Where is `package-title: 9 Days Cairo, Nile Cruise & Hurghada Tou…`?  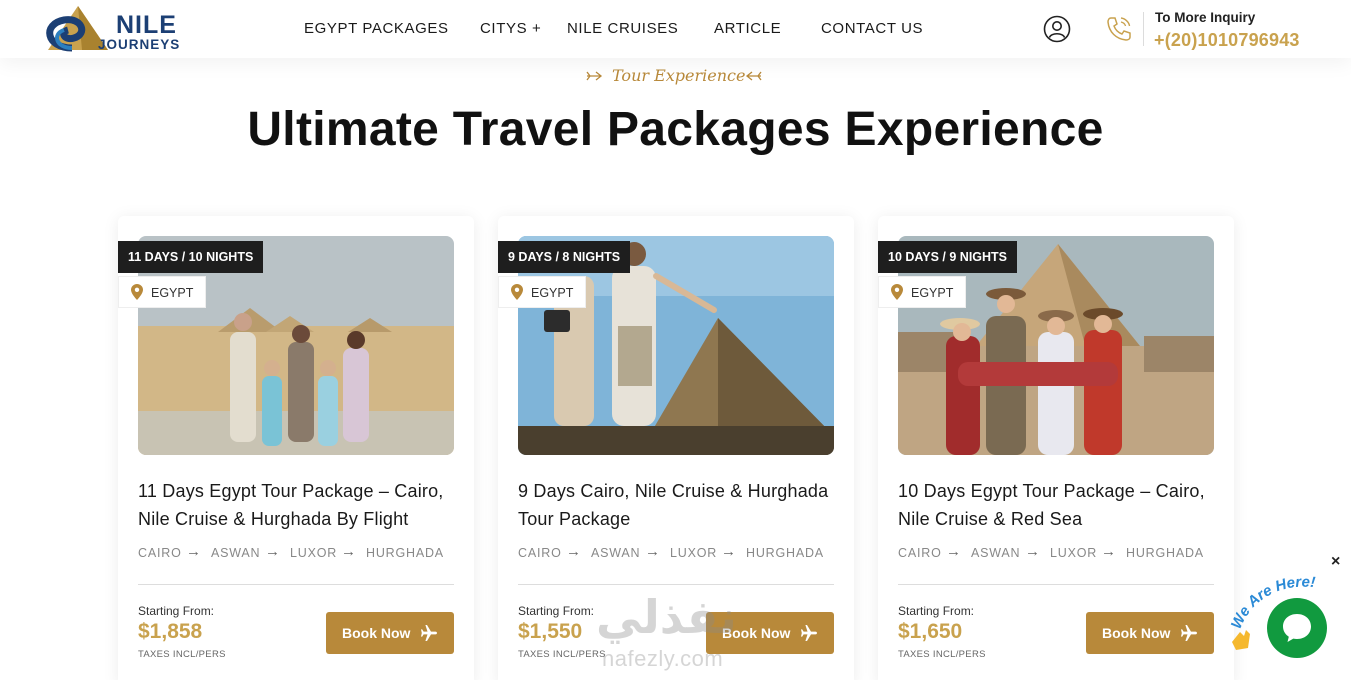
package-title: 9 Days Cairo, Nile Cruise & Hurghada Tou… is located at coordinates (678, 505).